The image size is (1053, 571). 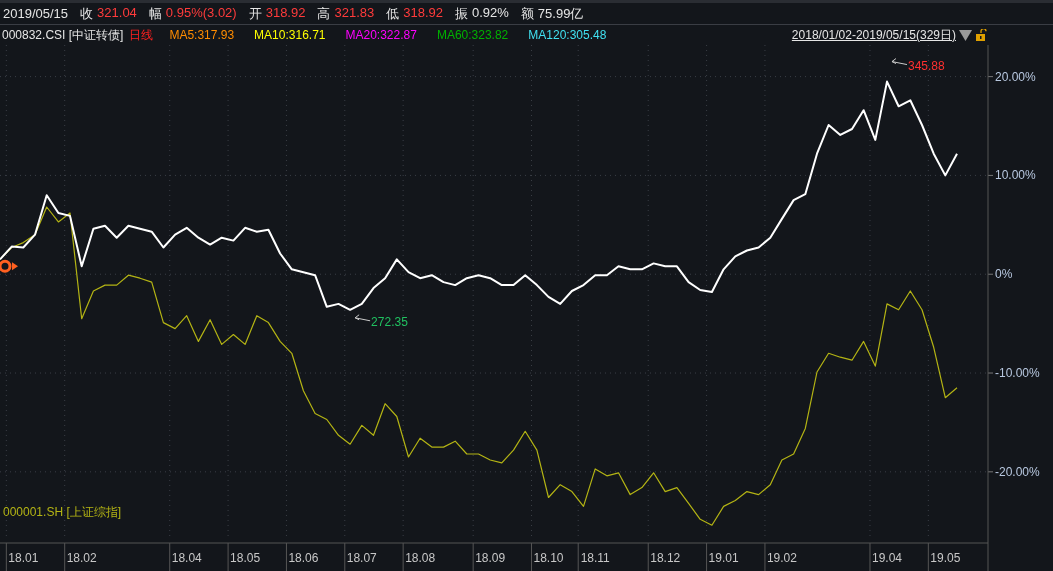 What do you see at coordinates (420, 558) in the screenshot?
I see `x-tick-label: 18.08` at bounding box center [420, 558].